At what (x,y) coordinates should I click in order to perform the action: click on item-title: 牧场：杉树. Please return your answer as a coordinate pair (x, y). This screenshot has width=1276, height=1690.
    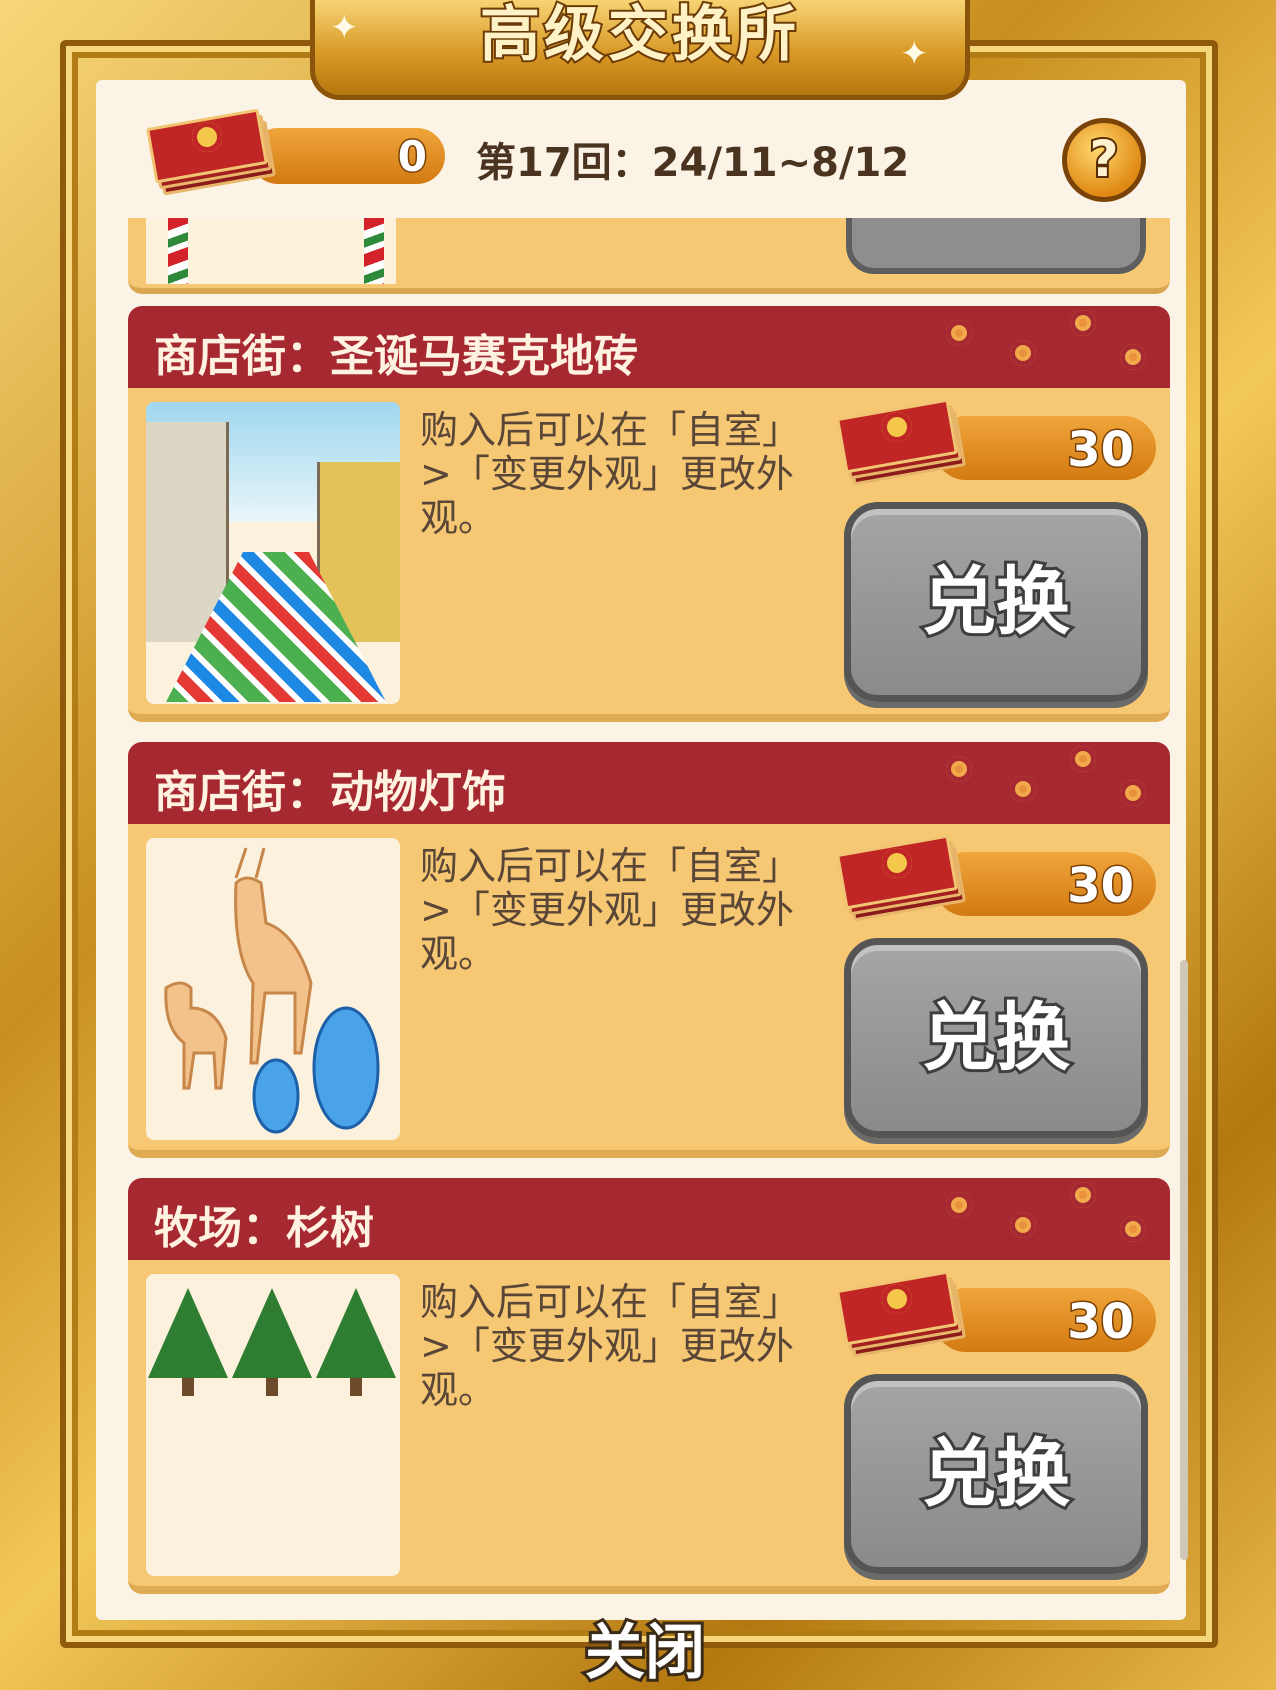
    Looking at the image, I should click on (264, 1228).